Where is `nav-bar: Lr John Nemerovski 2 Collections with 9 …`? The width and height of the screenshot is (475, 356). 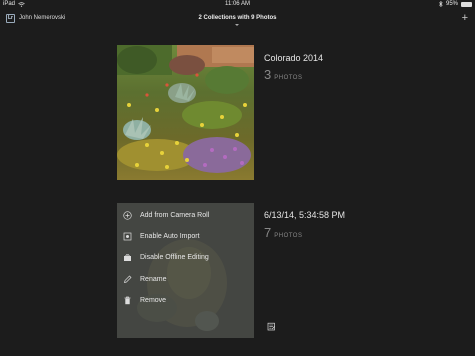 nav-bar: Lr John Nemerovski 2 Collections with 9 … is located at coordinates (237, 20).